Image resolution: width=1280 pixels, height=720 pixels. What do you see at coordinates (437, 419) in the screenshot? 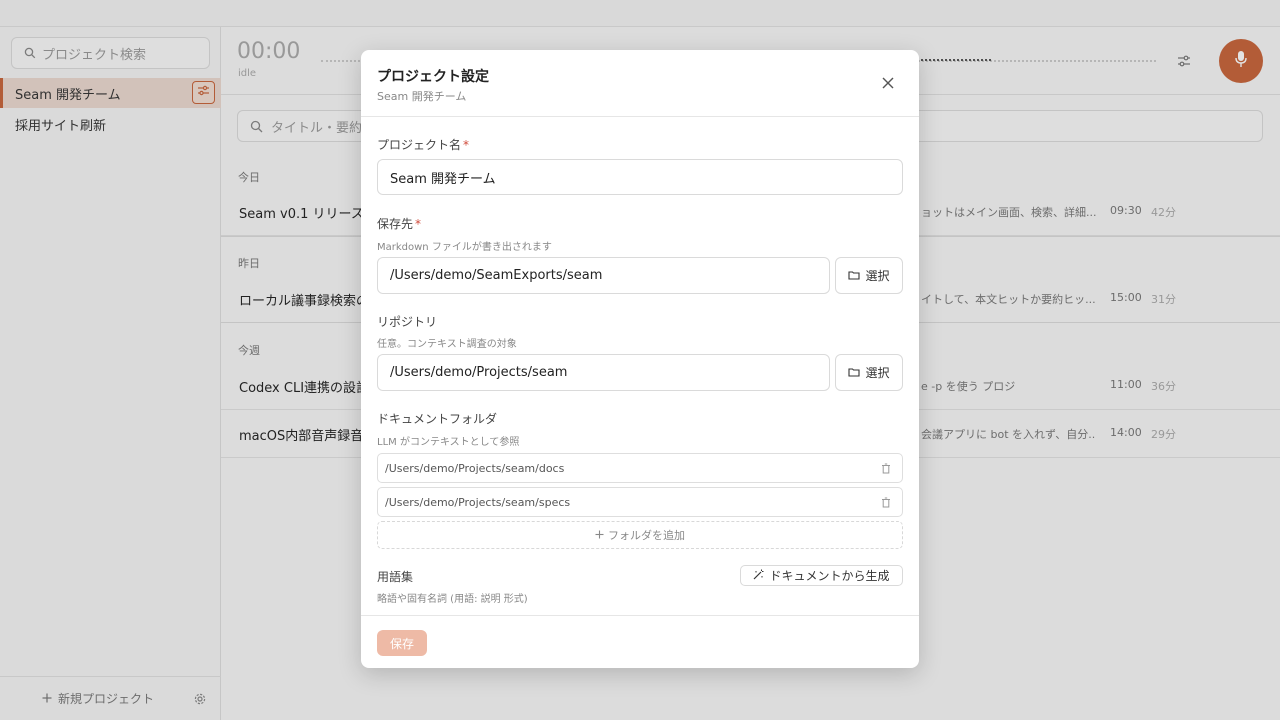
I see `doc-folders-label: ドキュメントフォルダ` at bounding box center [437, 419].